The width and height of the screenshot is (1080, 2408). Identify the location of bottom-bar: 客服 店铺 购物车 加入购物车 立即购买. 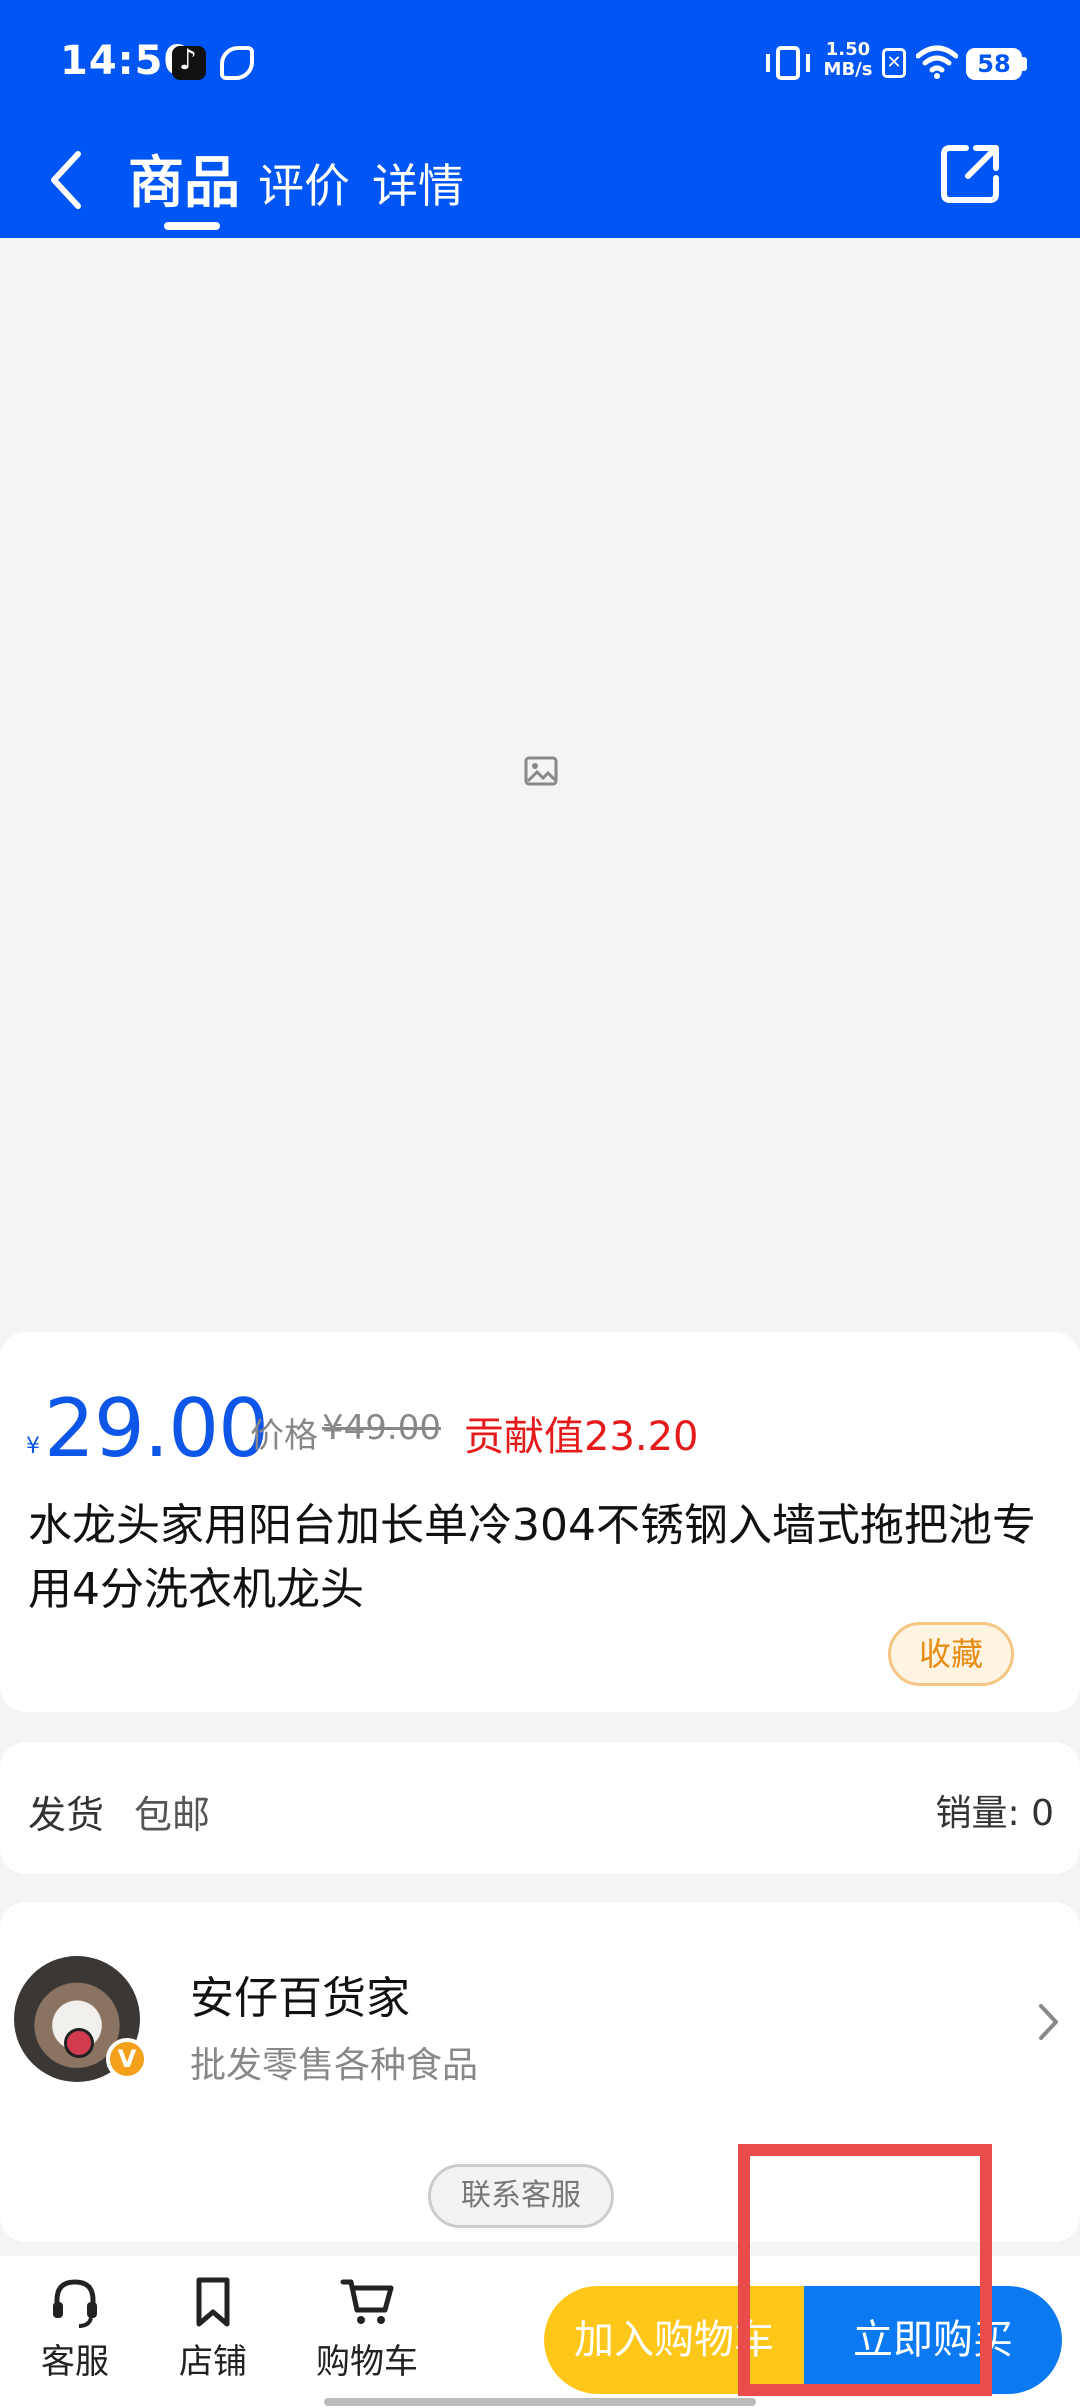
(540, 2332).